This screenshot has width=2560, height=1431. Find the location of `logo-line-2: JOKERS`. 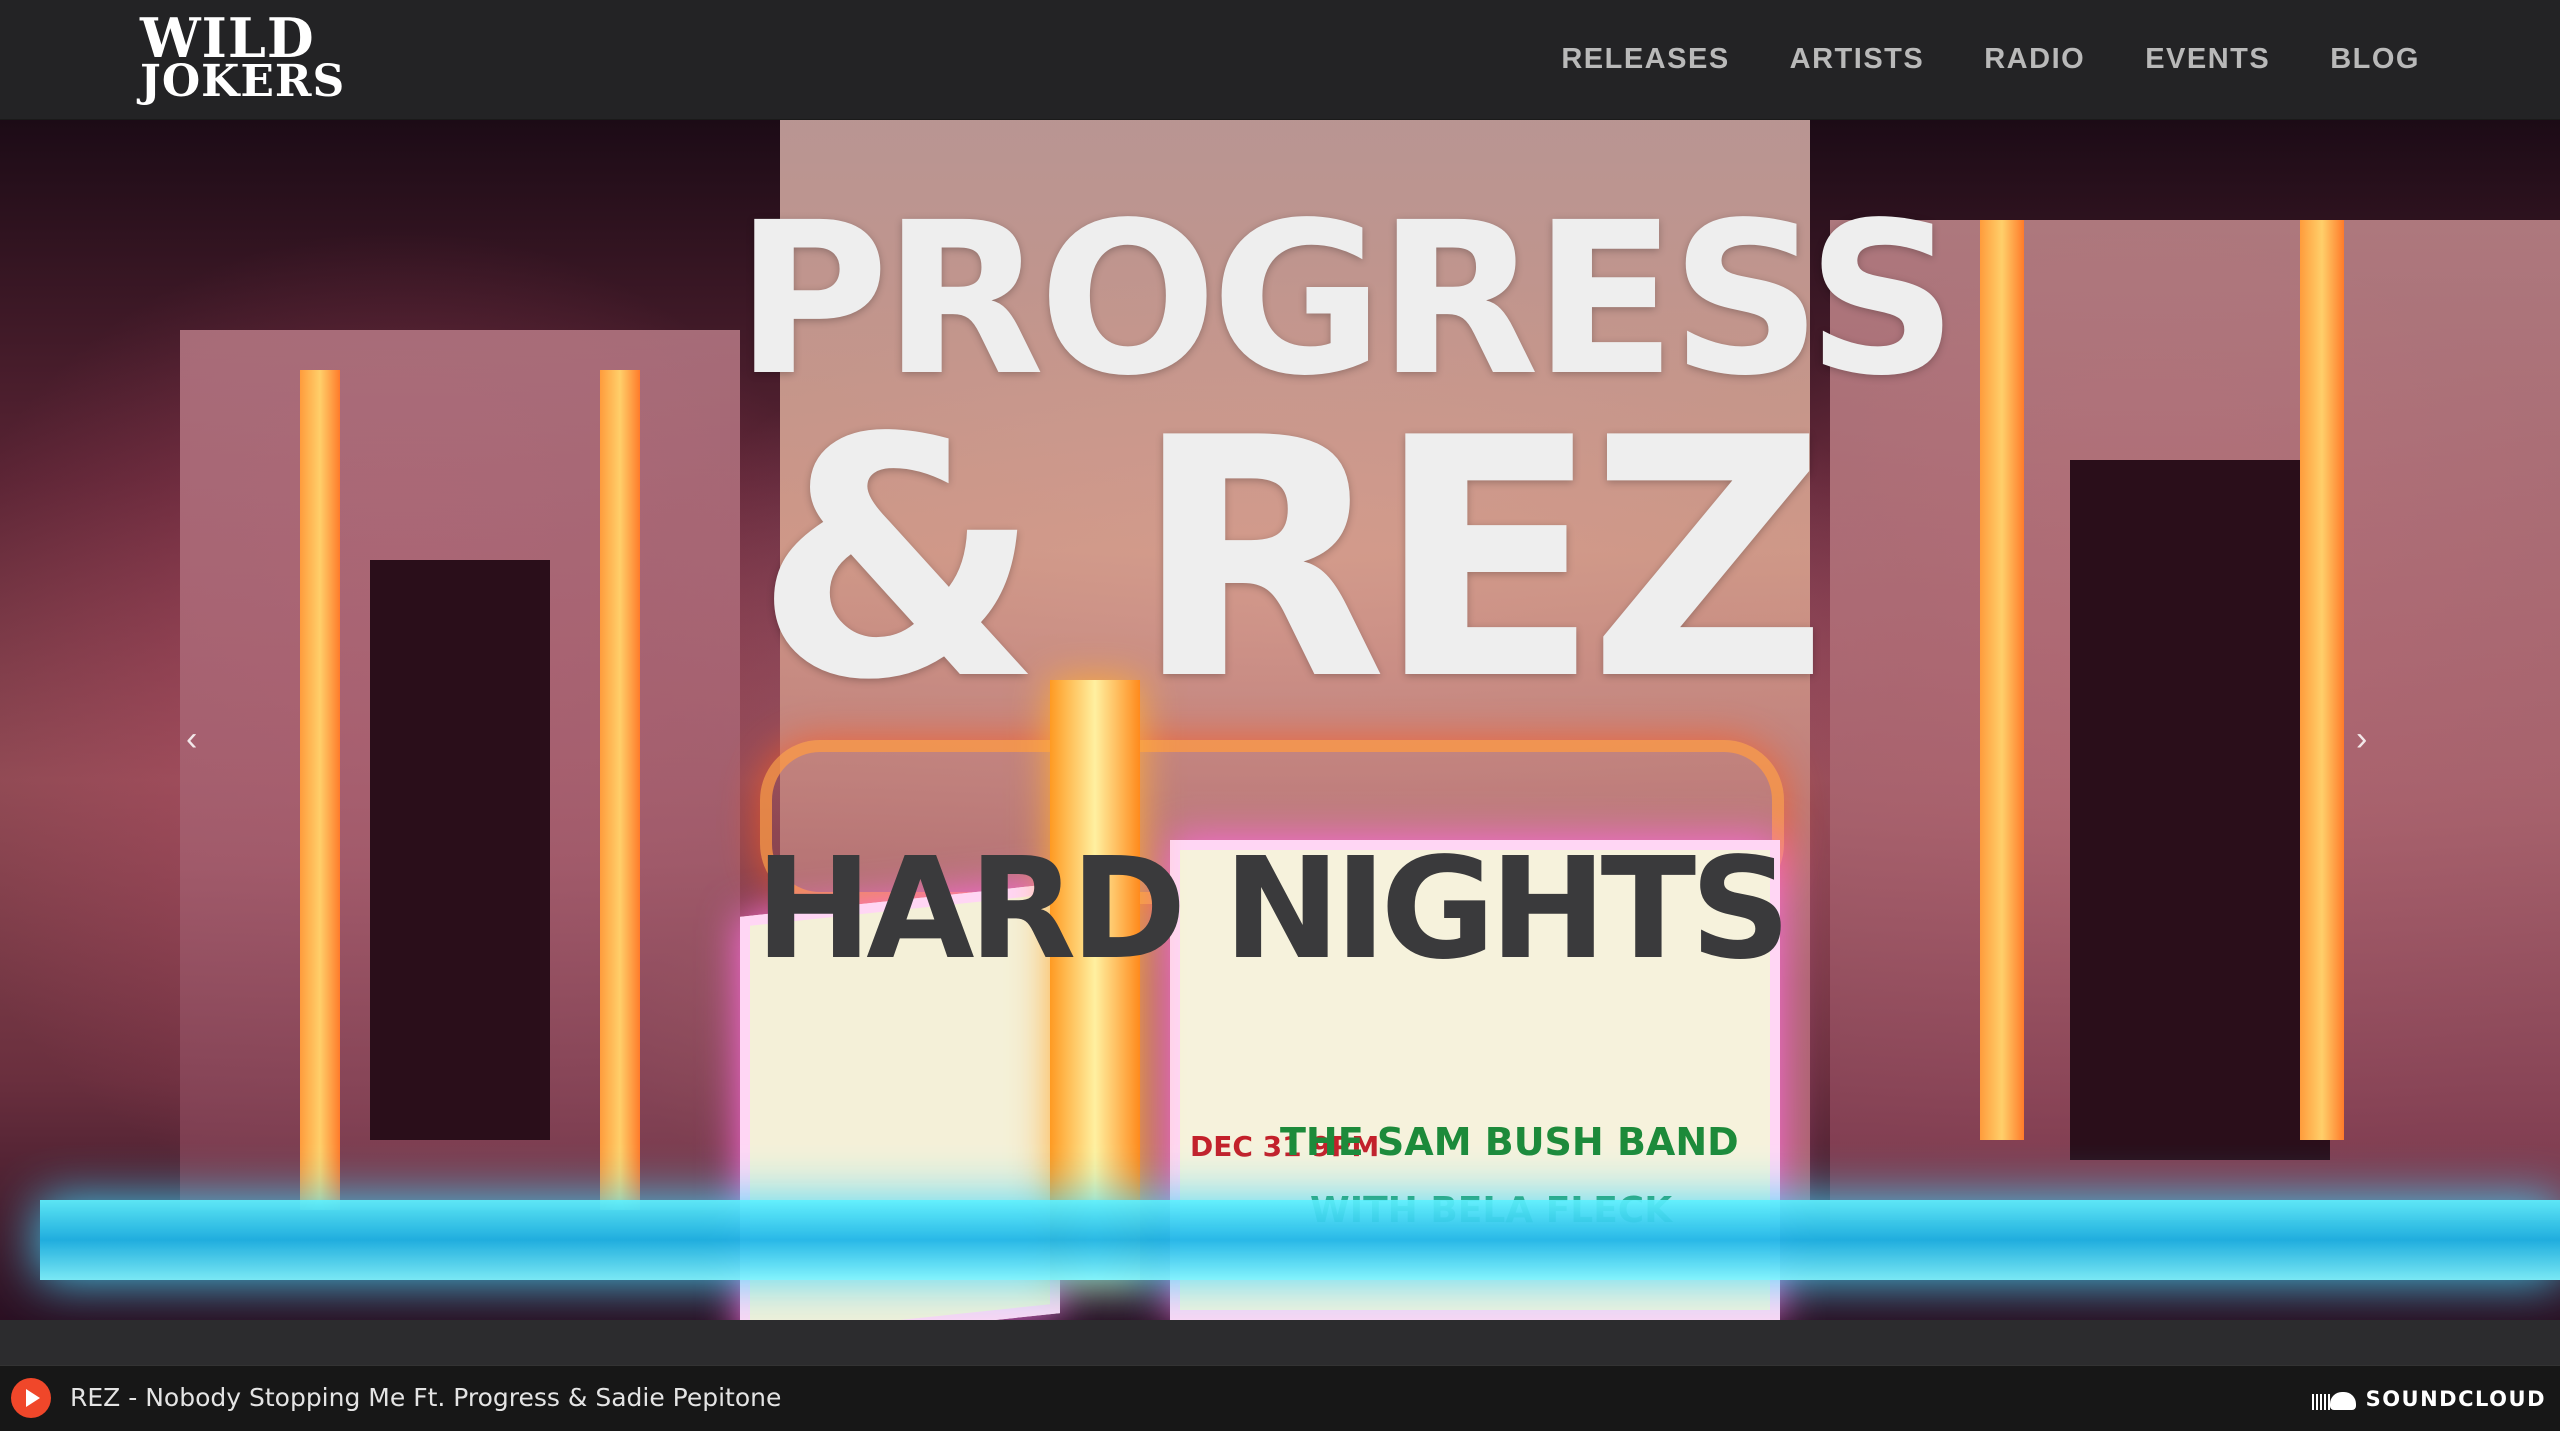

logo-line-2: JOKERS is located at coordinates (243, 81).